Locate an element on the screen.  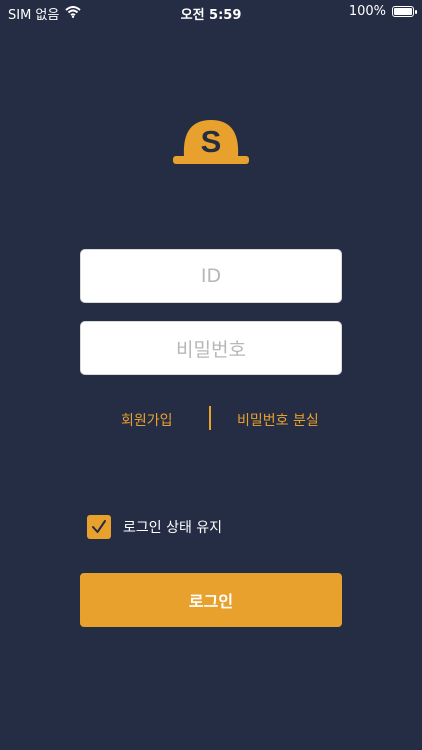
links-divider is located at coordinates (210, 418).